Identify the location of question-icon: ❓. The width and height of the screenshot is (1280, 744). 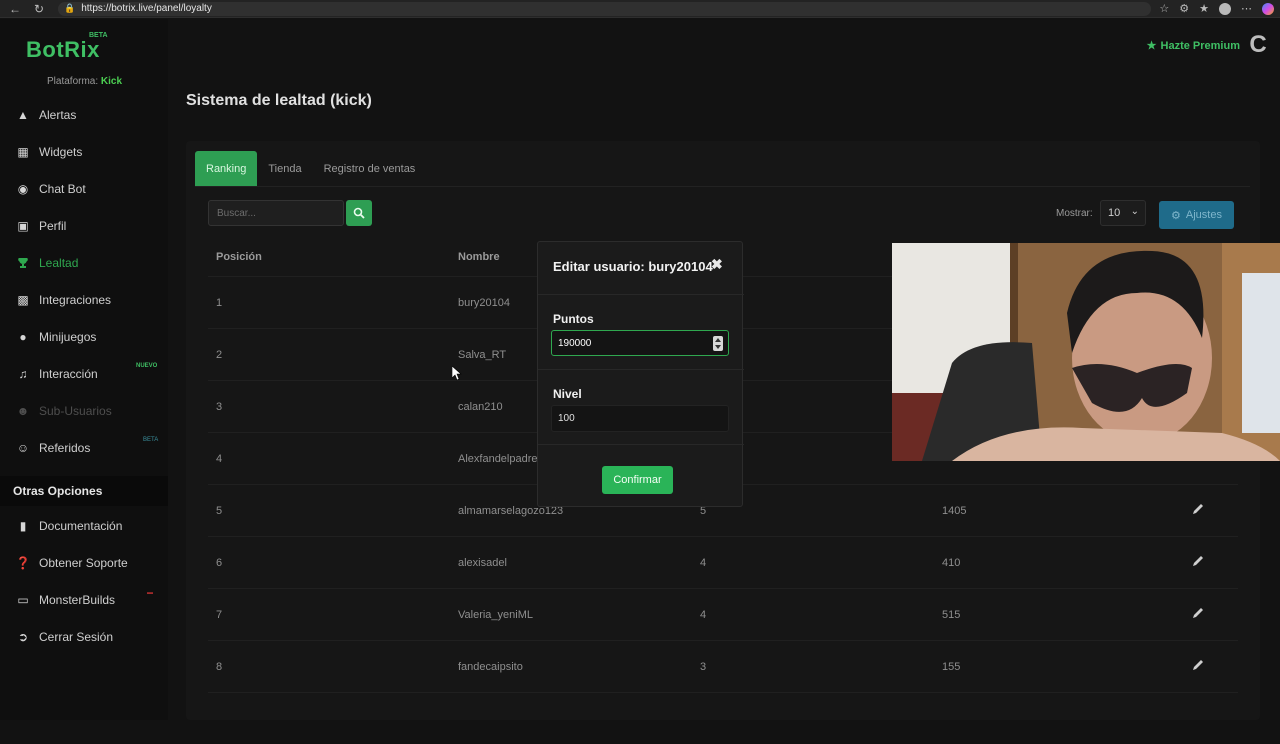
(23, 563).